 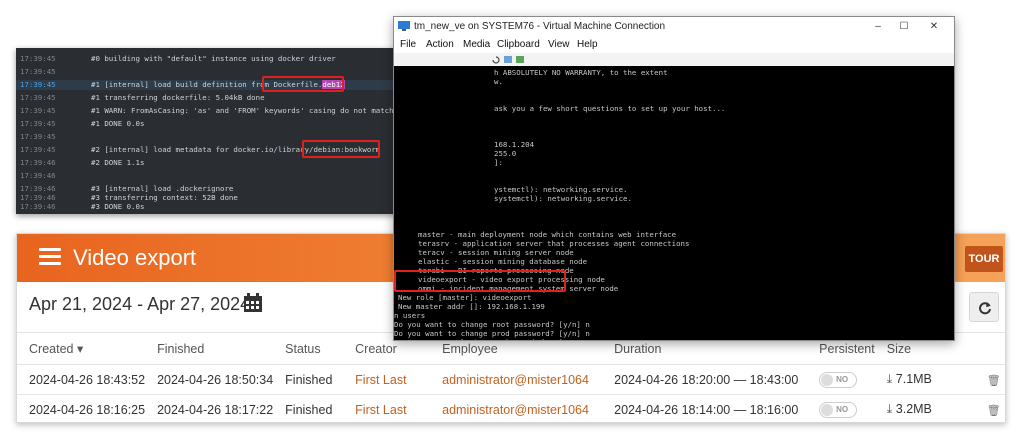 I want to click on console-line: w., so click(x=498, y=81).